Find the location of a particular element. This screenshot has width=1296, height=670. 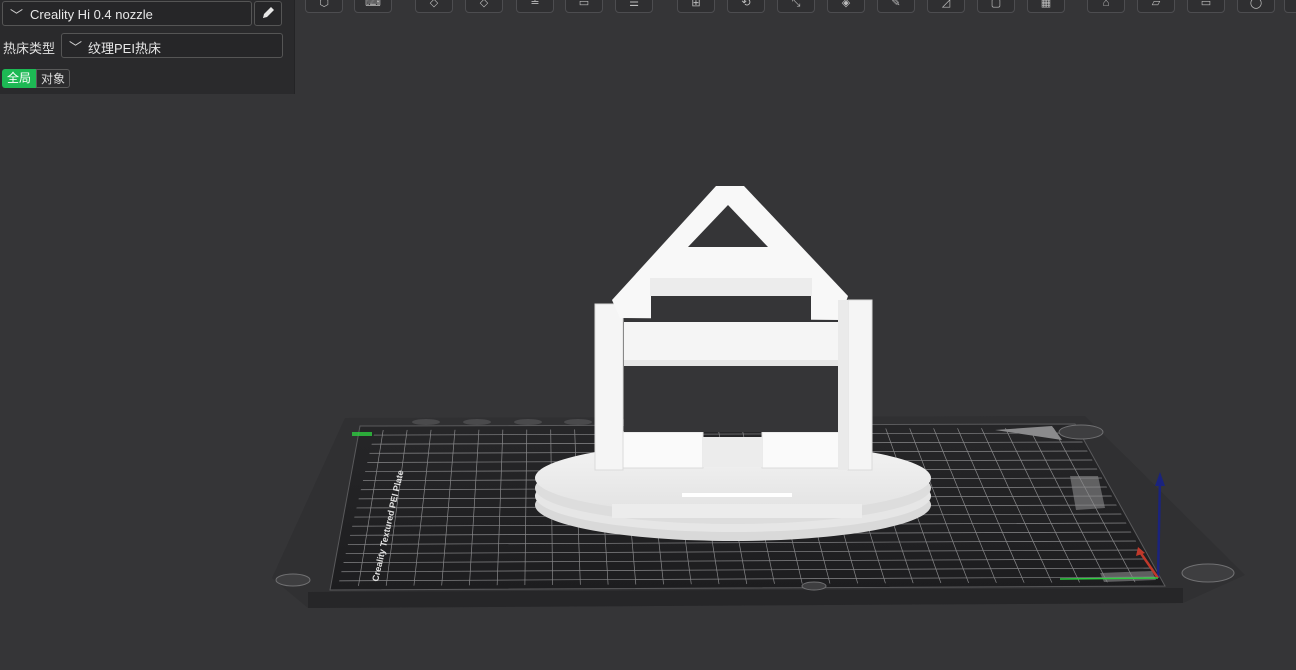

hollow-button: ▱ is located at coordinates (1156, 6).